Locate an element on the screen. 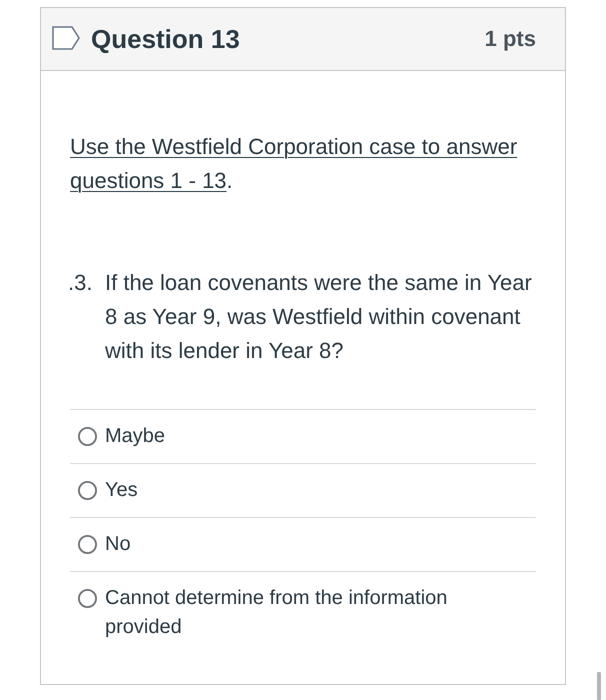 The image size is (606, 700). question-text: If the loan covenants were the same in Year 8 as Year 9, was Westfield within covenant with its lender in Year 8? is located at coordinates (319, 317).